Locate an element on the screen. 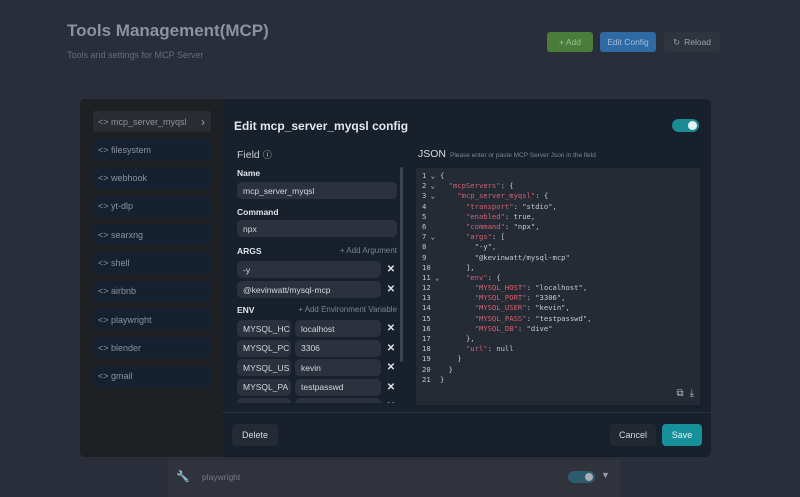 Image resolution: width=800 pixels, height=497 pixels. env-key-input: MYSQL_DB is located at coordinates (264, 400).